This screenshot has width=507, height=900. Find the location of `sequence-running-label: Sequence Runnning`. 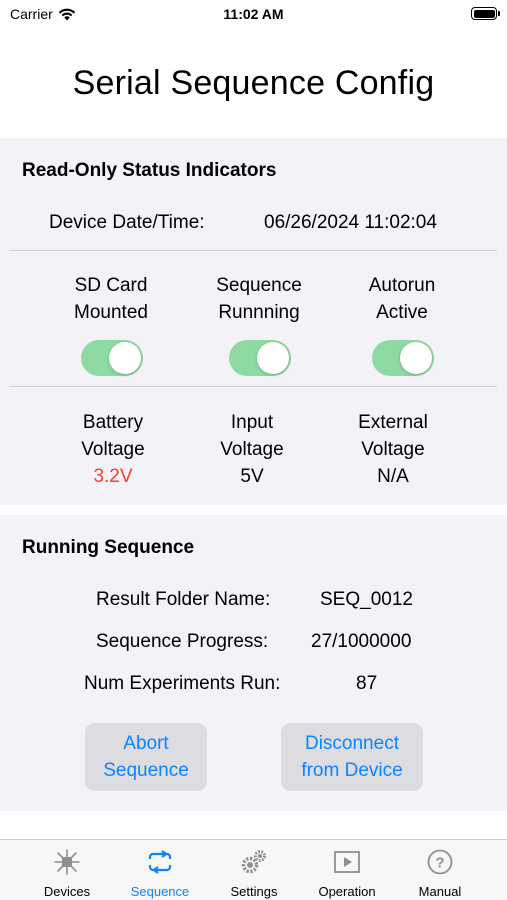

sequence-running-label: Sequence Runnning is located at coordinates (259, 299).